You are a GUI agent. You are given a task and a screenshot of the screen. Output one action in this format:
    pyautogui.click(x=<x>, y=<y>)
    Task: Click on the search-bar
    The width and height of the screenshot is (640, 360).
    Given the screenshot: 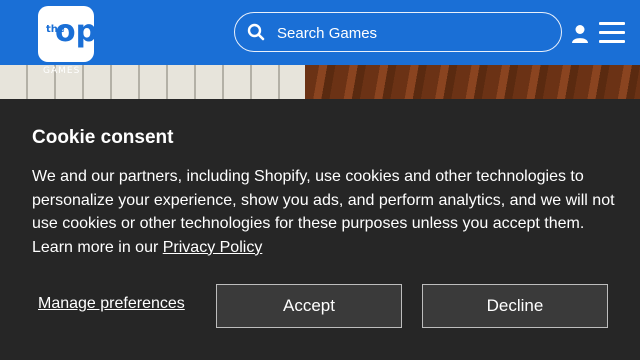 What is the action you would take?
    pyautogui.click(x=398, y=32)
    